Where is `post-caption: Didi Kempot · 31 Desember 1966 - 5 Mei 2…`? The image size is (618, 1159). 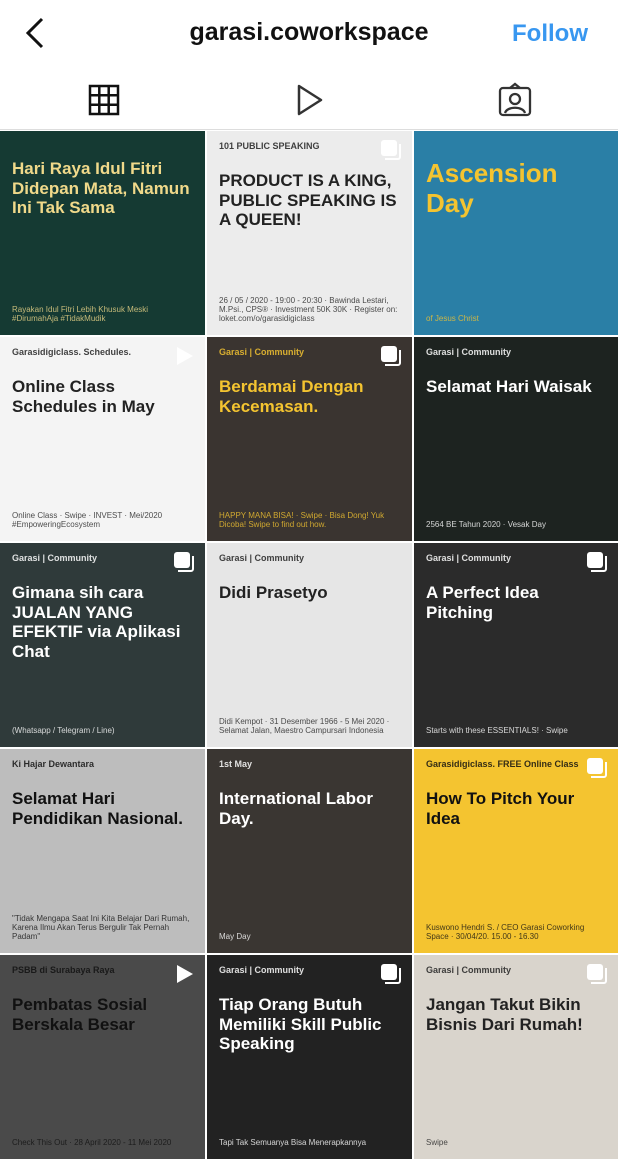 post-caption: Didi Kempot · 31 Desember 1966 - 5 Mei 2… is located at coordinates (304, 726).